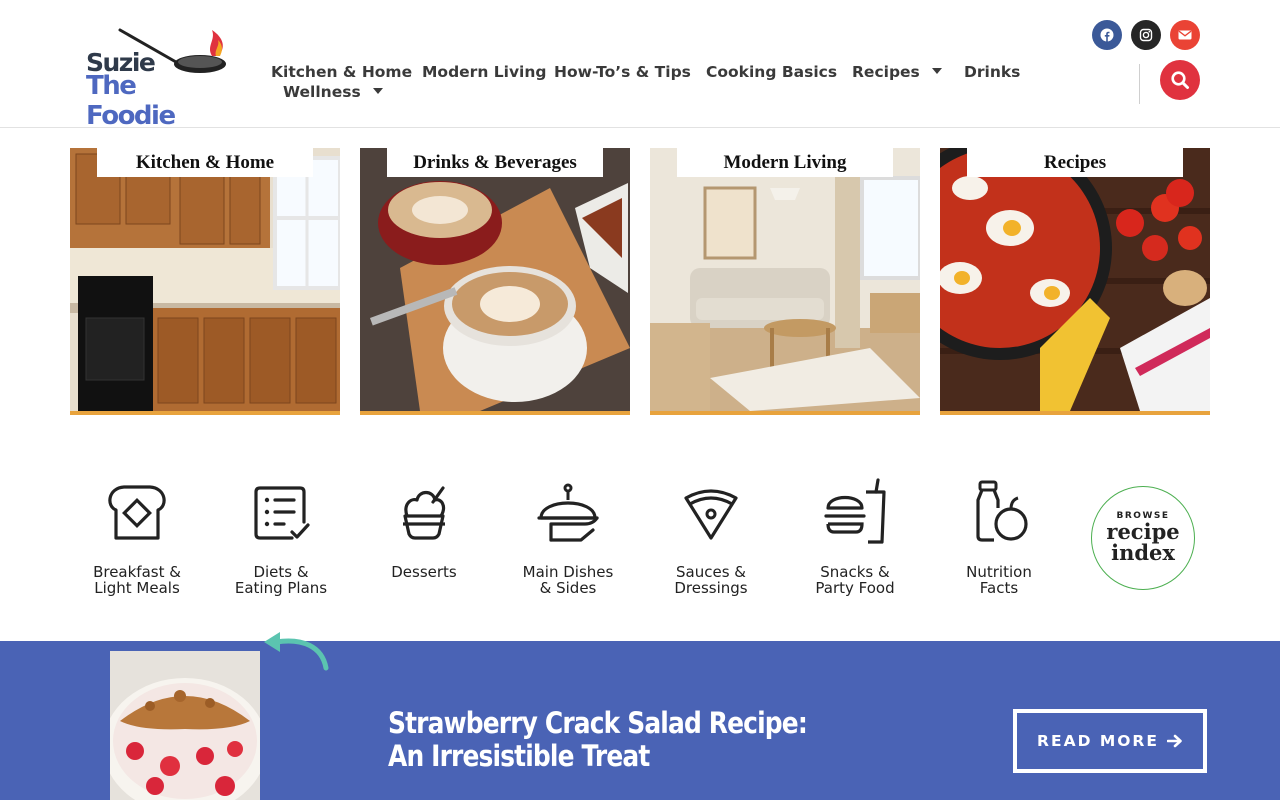 The width and height of the screenshot is (1280, 800). I want to click on nav-item-label: Drinks, so click(992, 72).